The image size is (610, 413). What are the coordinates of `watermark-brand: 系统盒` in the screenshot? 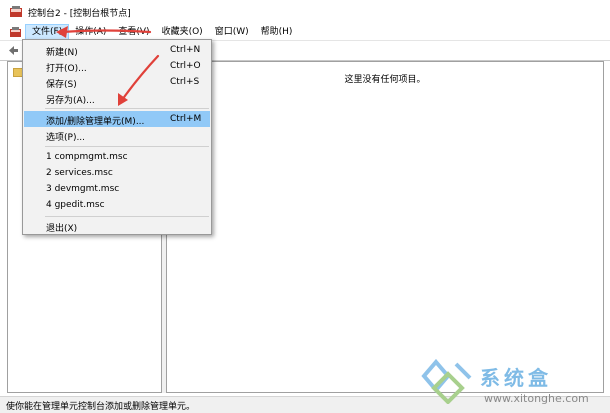 It's located at (516, 378).